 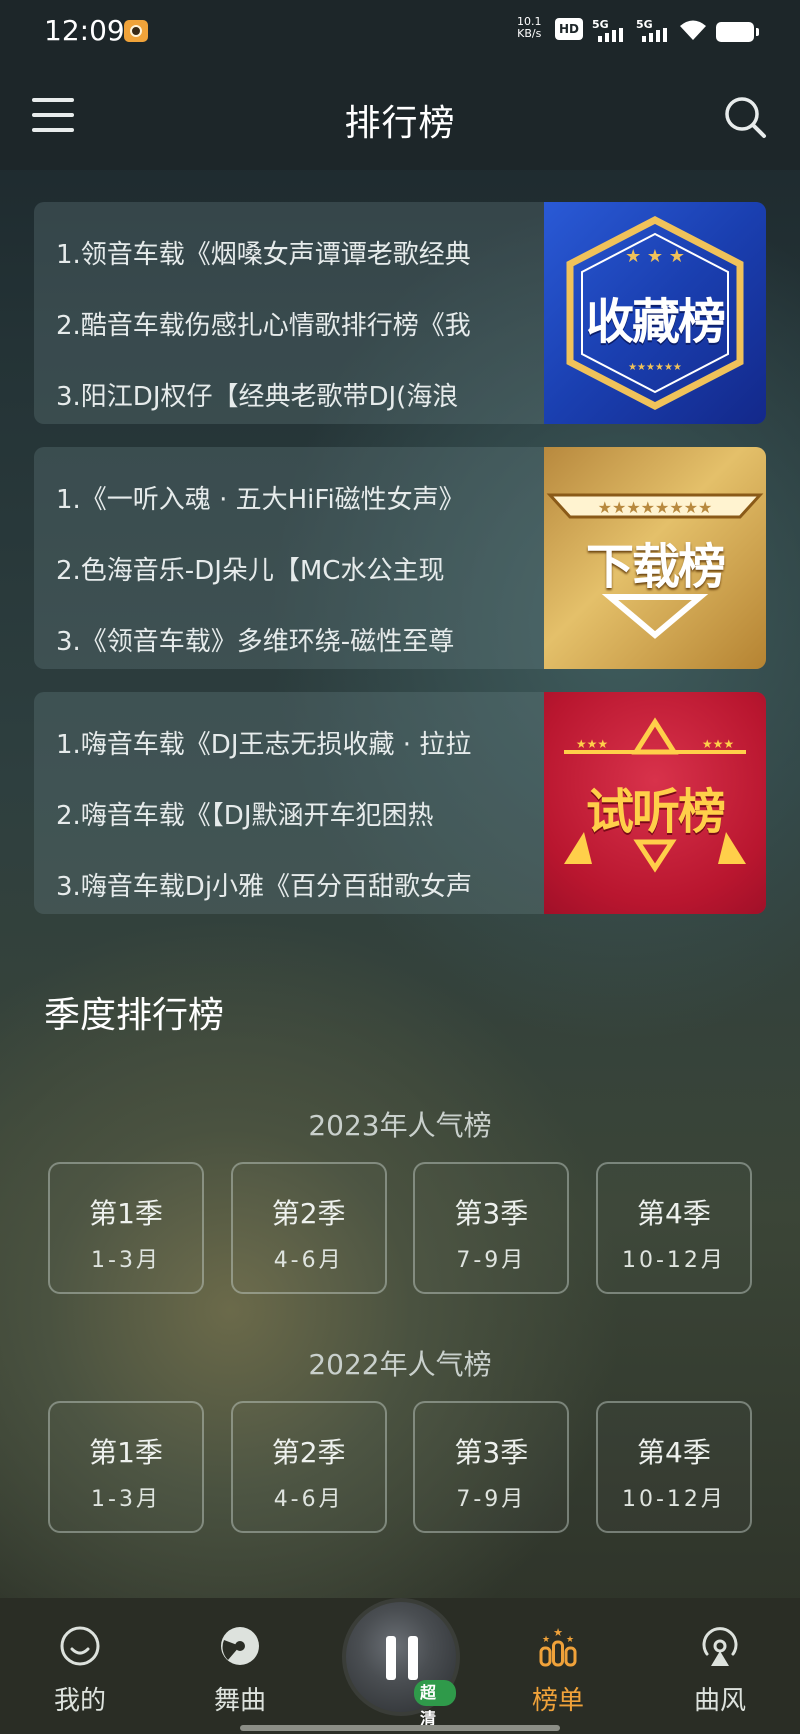 I want to click on signal-sim1-icon: 5G, so click(x=609, y=30).